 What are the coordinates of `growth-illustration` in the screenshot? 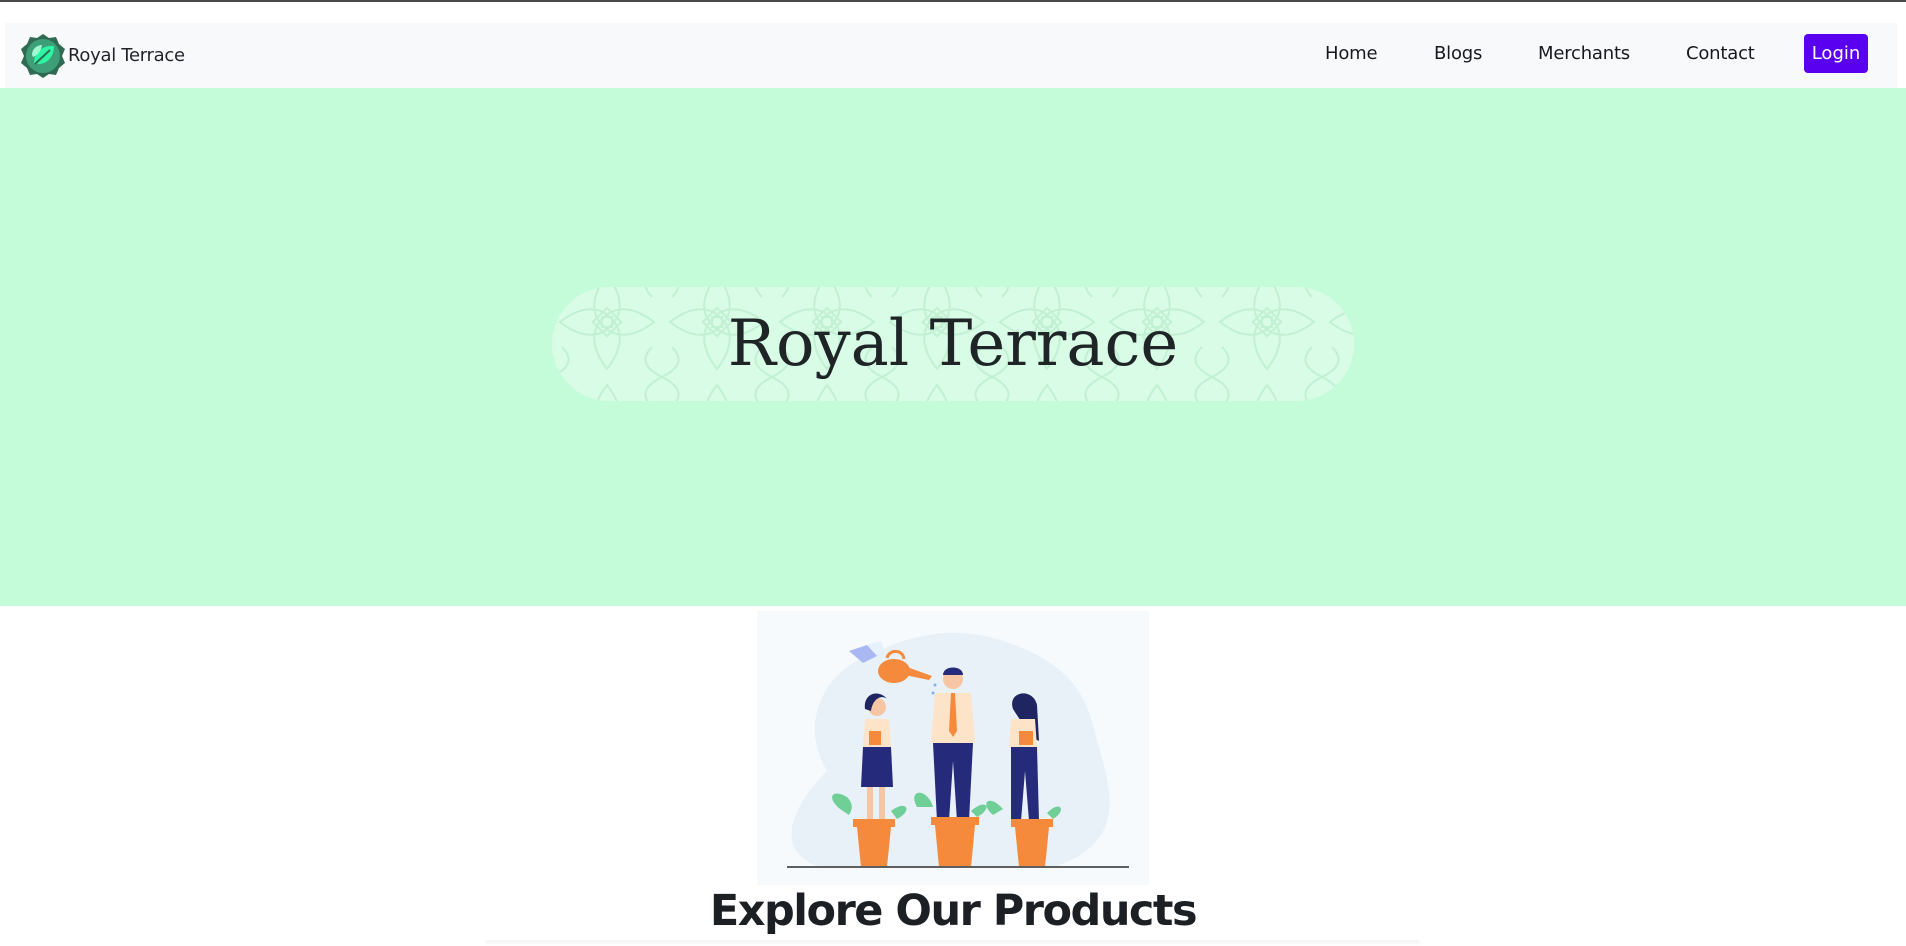 It's located at (953, 748).